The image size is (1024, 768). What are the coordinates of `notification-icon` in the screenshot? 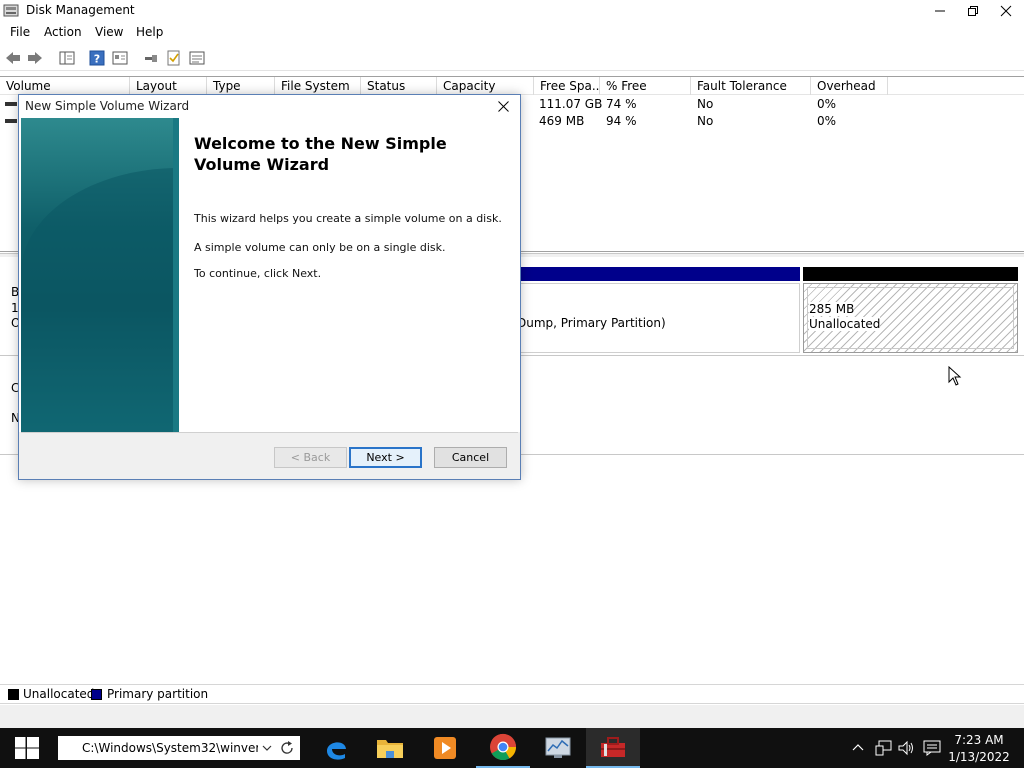 It's located at (932, 748).